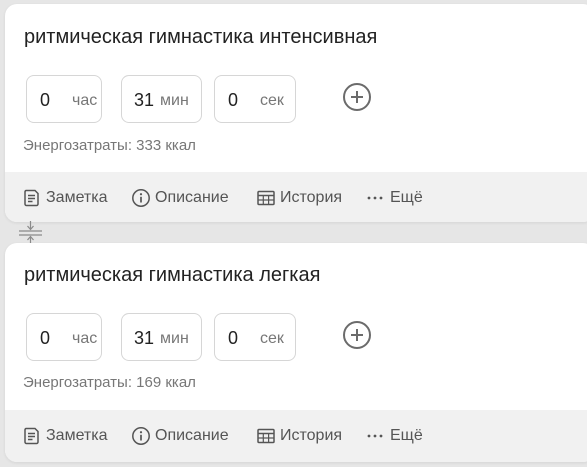 The width and height of the screenshot is (587, 467). What do you see at coordinates (172, 275) in the screenshot?
I see `activity-title: ритмическая гимнастика легкая` at bounding box center [172, 275].